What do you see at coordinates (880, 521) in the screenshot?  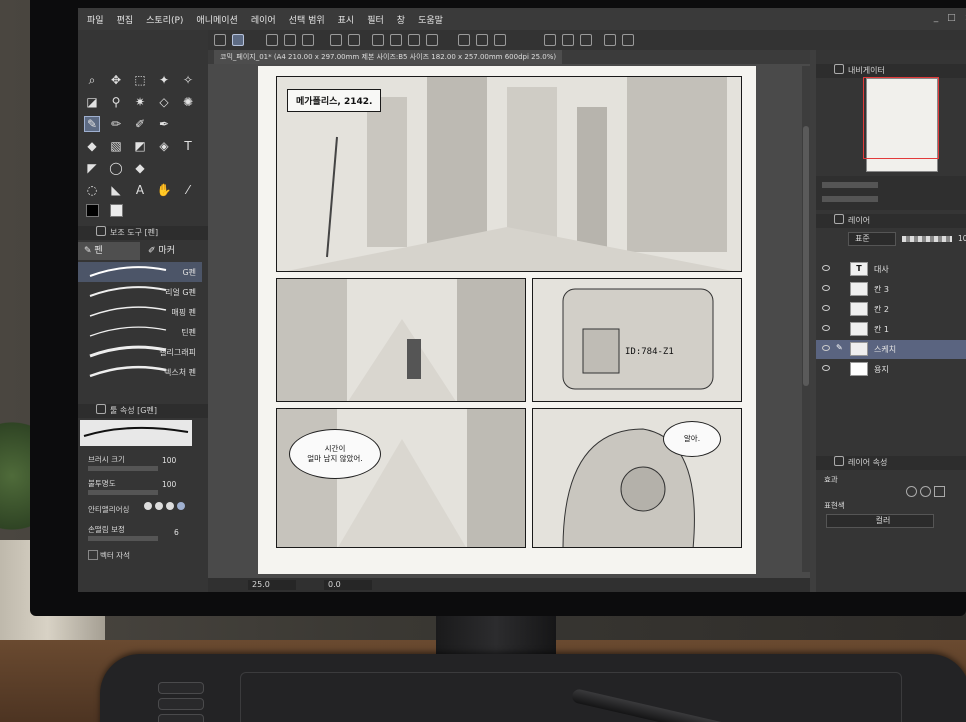 I see `expression-color-dropdown: 컬러` at bounding box center [880, 521].